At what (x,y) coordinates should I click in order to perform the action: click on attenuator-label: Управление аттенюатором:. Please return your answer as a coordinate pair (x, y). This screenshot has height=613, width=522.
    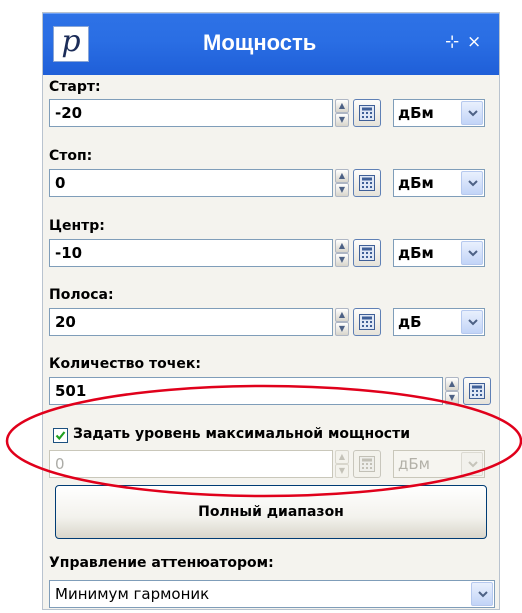
    Looking at the image, I should click on (161, 563).